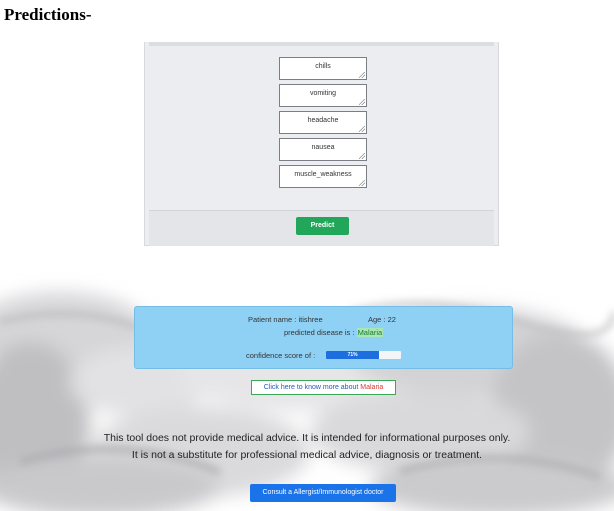 The image size is (614, 511). I want to click on page-title: Predictions-, so click(48, 14).